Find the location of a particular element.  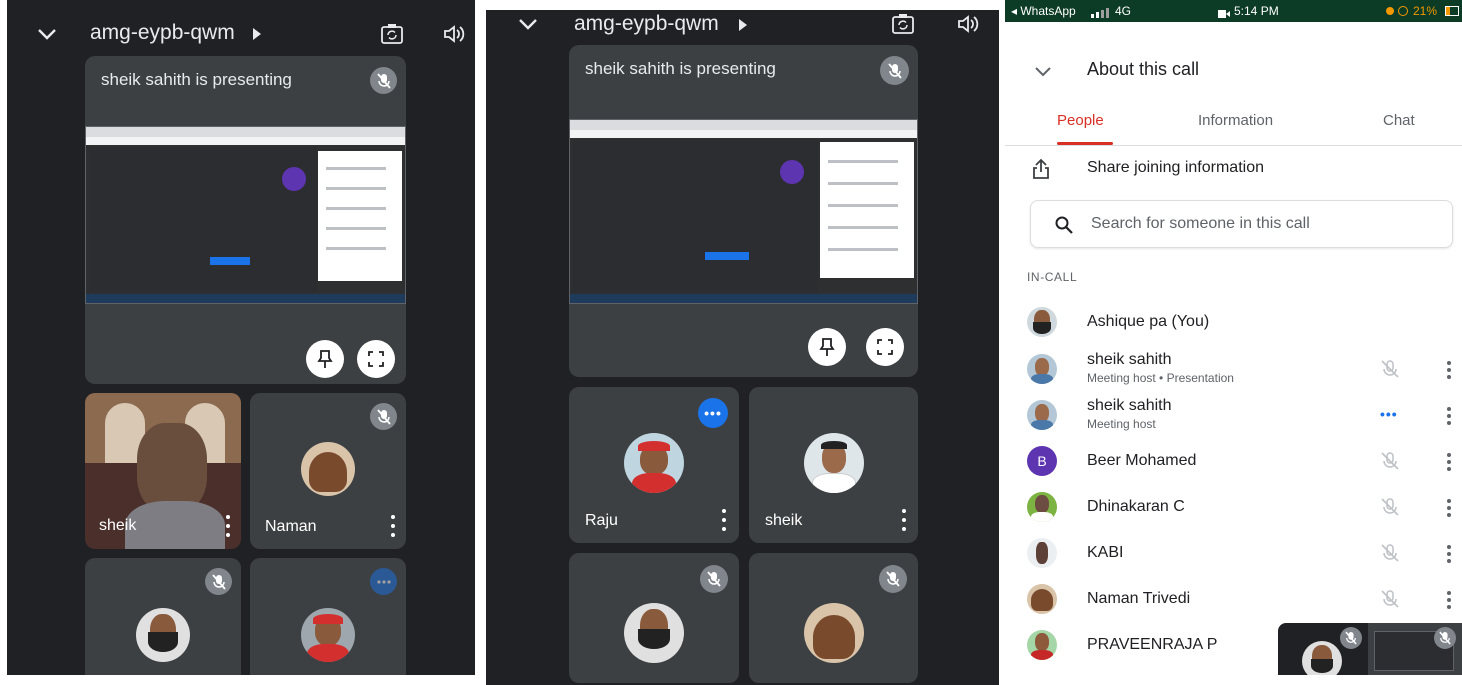

participant-tile: ••• Raju is located at coordinates (654, 465).